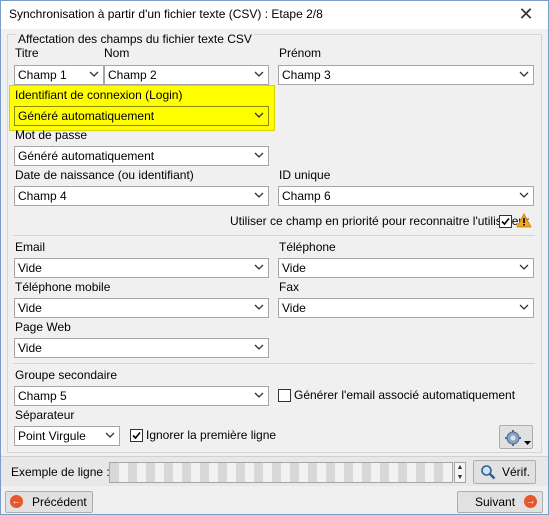  I want to click on warning-icon, so click(524, 222).